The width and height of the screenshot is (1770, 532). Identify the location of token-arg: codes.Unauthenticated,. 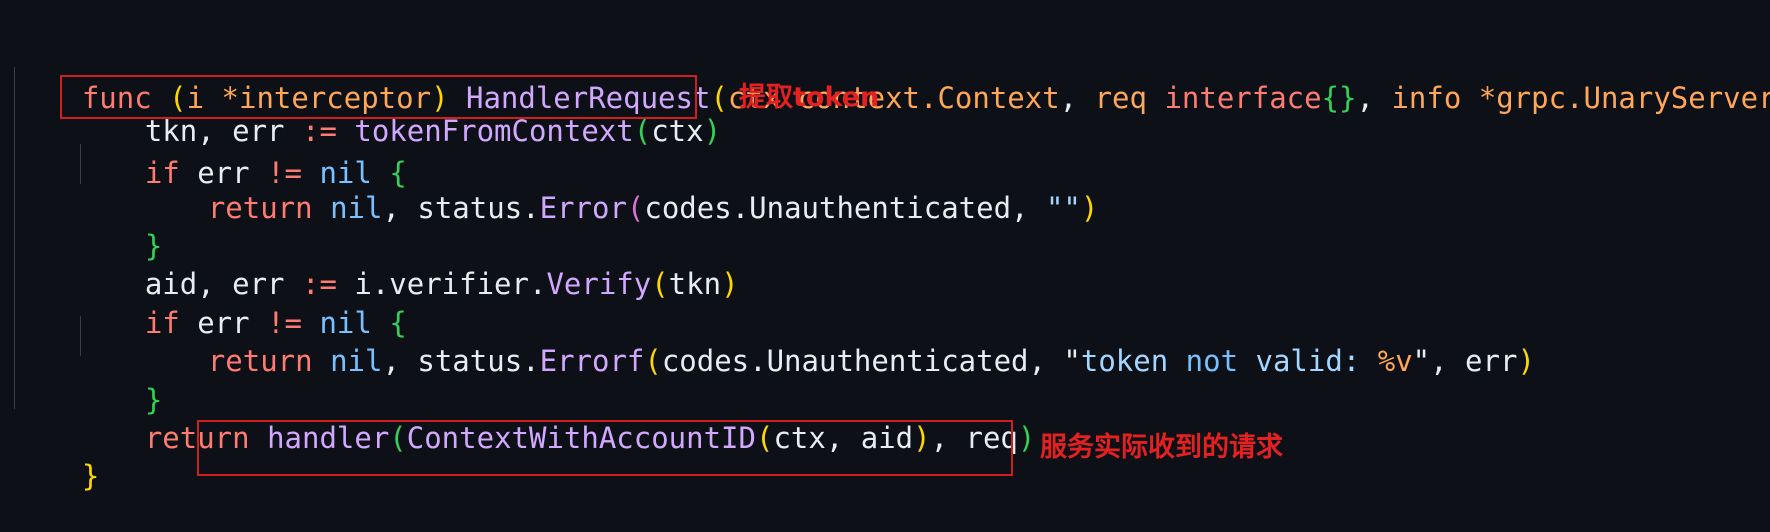
(862, 361).